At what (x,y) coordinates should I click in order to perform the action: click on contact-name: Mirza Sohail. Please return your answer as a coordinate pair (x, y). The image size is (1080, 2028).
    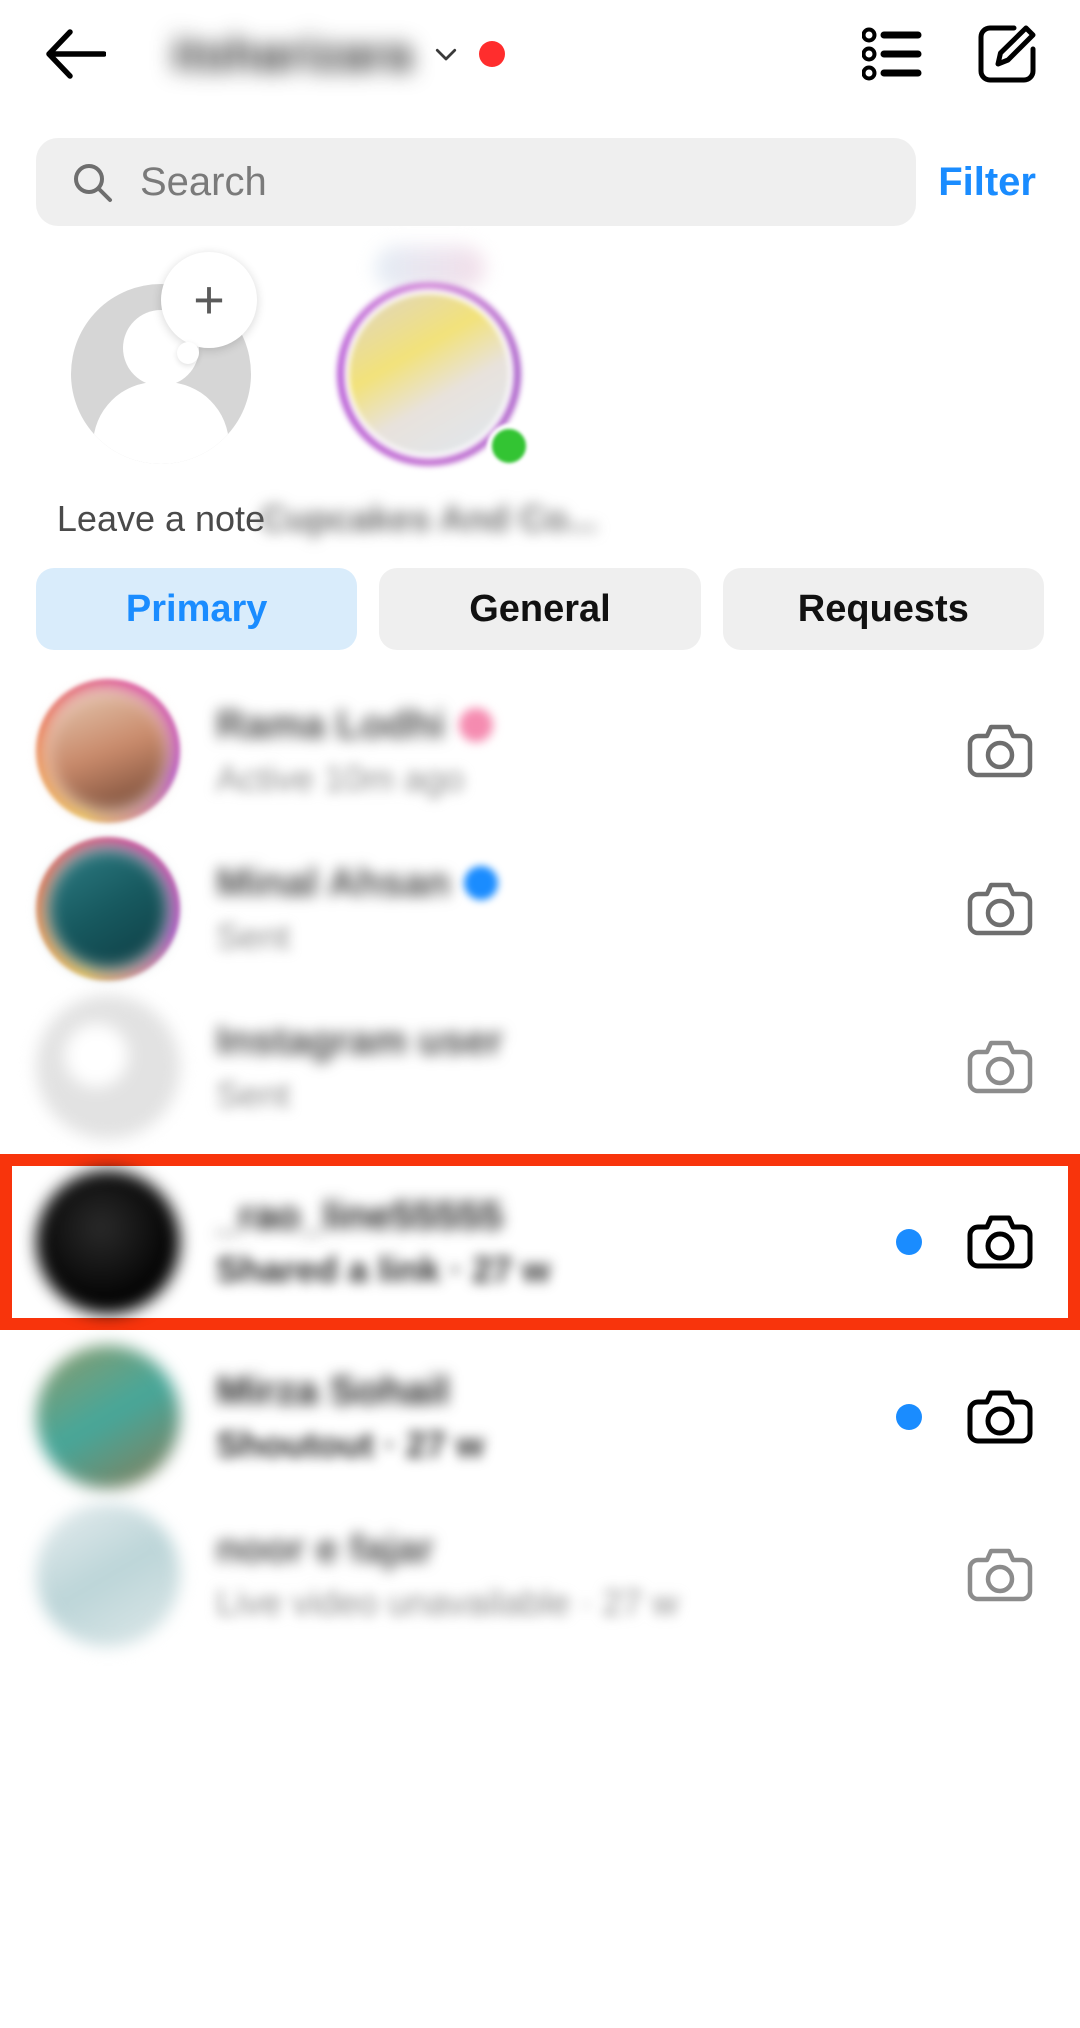
    Looking at the image, I should click on (333, 1390).